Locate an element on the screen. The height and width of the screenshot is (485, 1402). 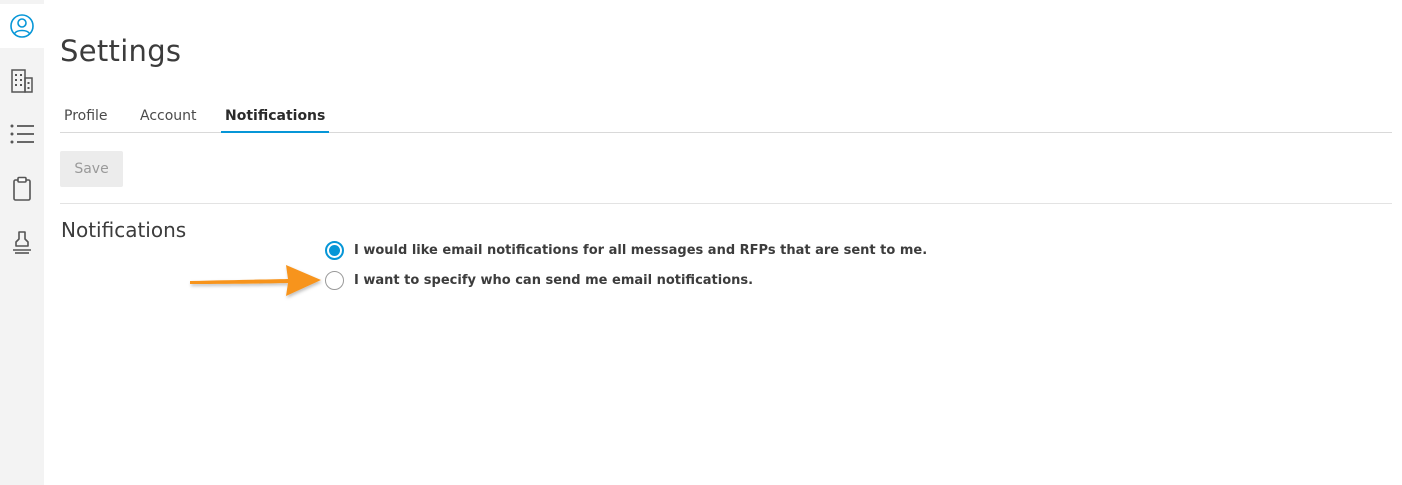
tab-profile: Profile is located at coordinates (86, 118).